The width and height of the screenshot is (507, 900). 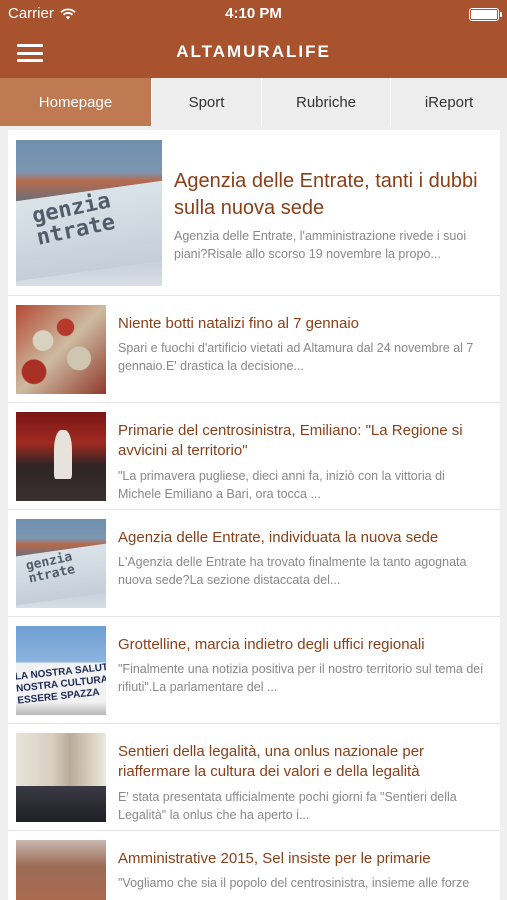 I want to click on tab-sport: Sport, so click(x=207, y=102).